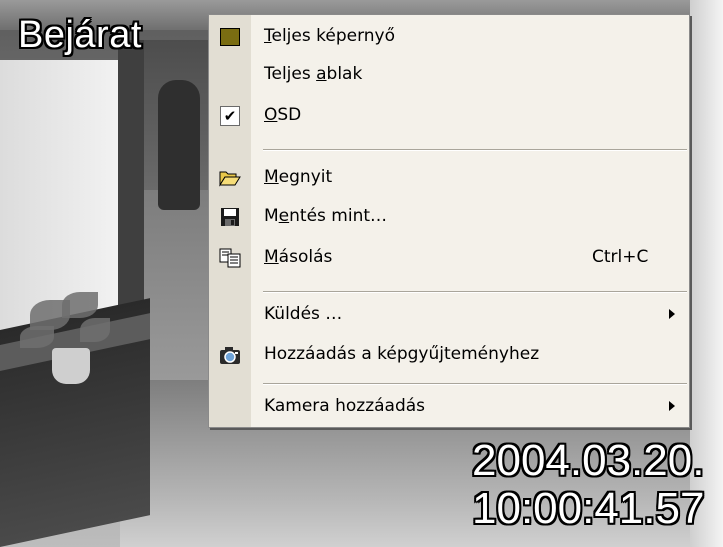 Image resolution: width=723 pixels, height=547 pixels. Describe the element at coordinates (620, 257) in the screenshot. I see `menu-item-shortcut: Ctrl+C` at that location.